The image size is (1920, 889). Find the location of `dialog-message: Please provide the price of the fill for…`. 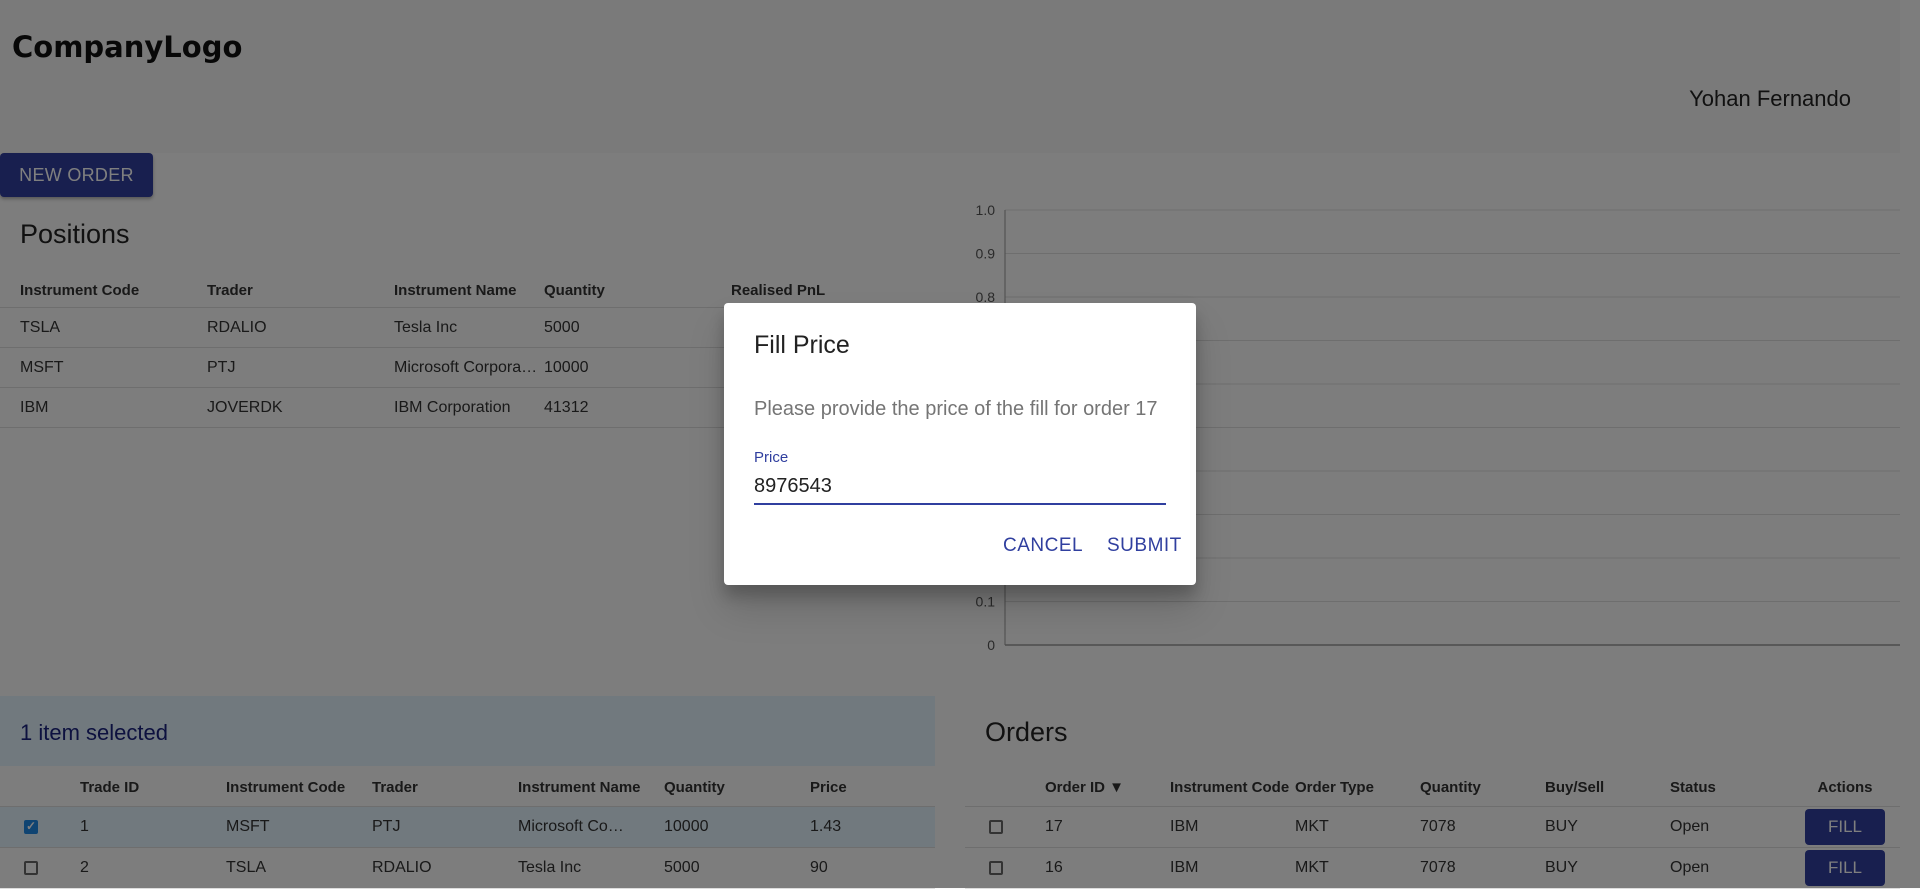

dialog-message: Please provide the price of the fill for… is located at coordinates (956, 409).